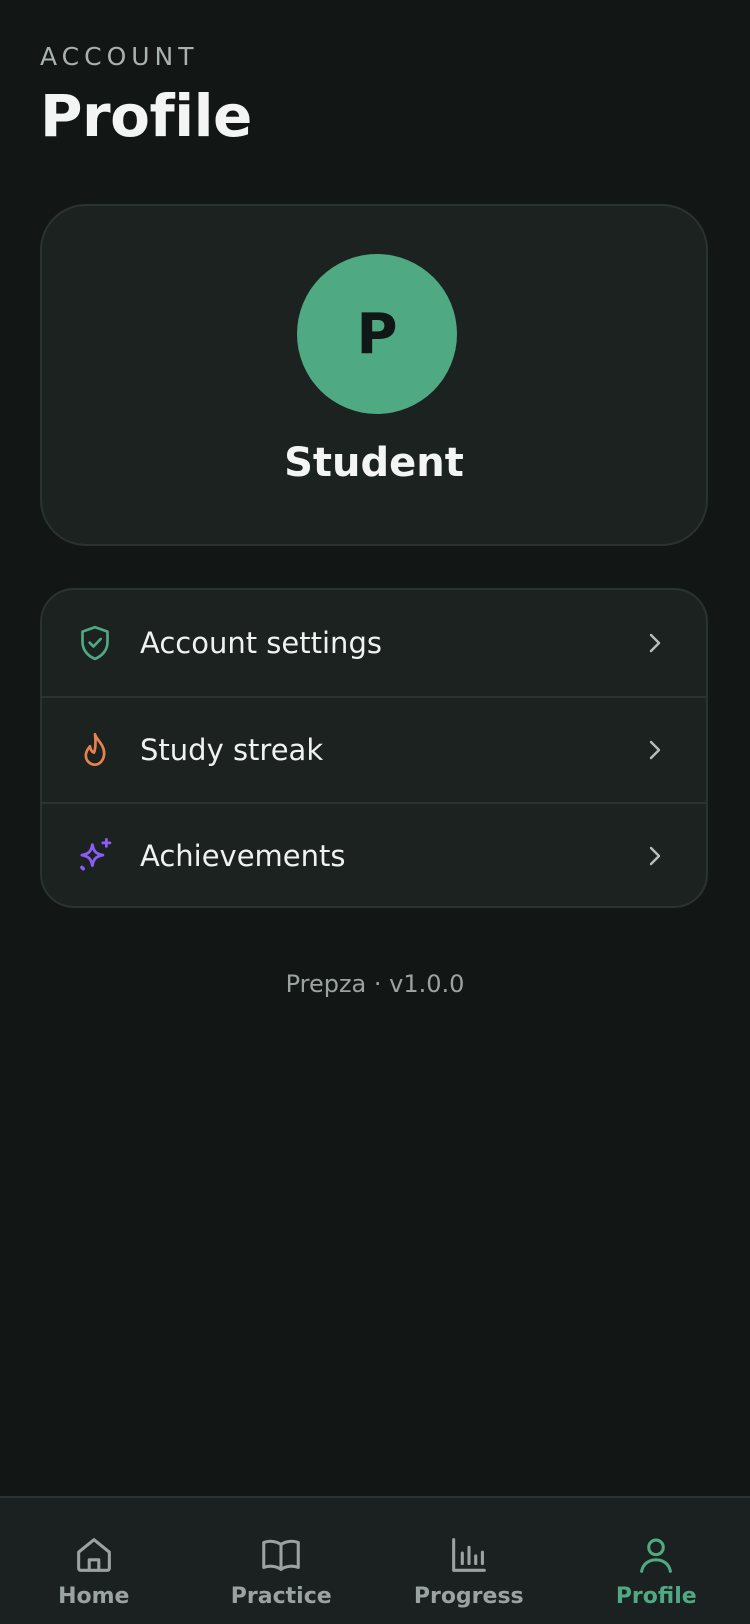  What do you see at coordinates (374, 463) in the screenshot?
I see `profile-name: Student` at bounding box center [374, 463].